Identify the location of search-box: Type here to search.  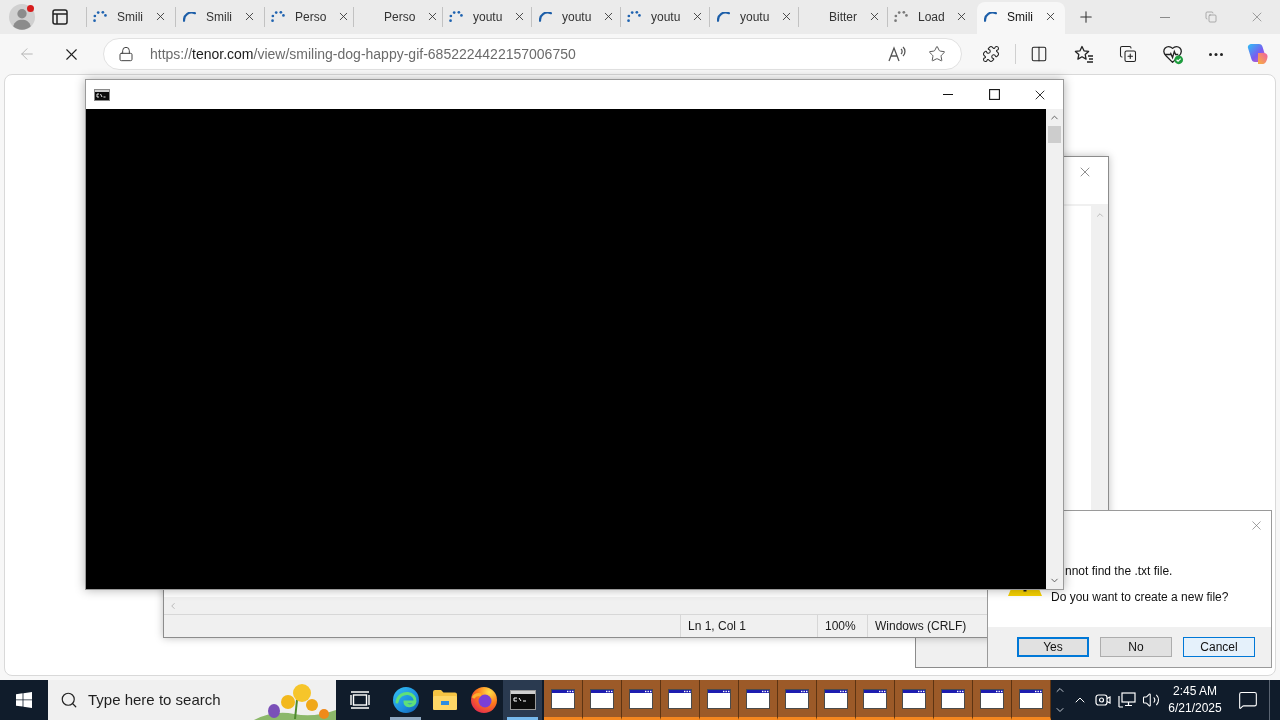
(192, 700).